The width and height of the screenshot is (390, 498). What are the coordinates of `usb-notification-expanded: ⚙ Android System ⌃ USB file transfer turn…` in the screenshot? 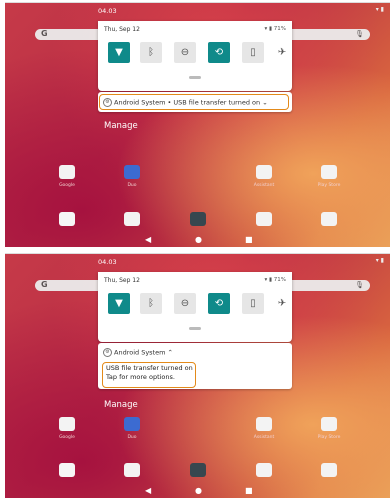 It's located at (195, 366).